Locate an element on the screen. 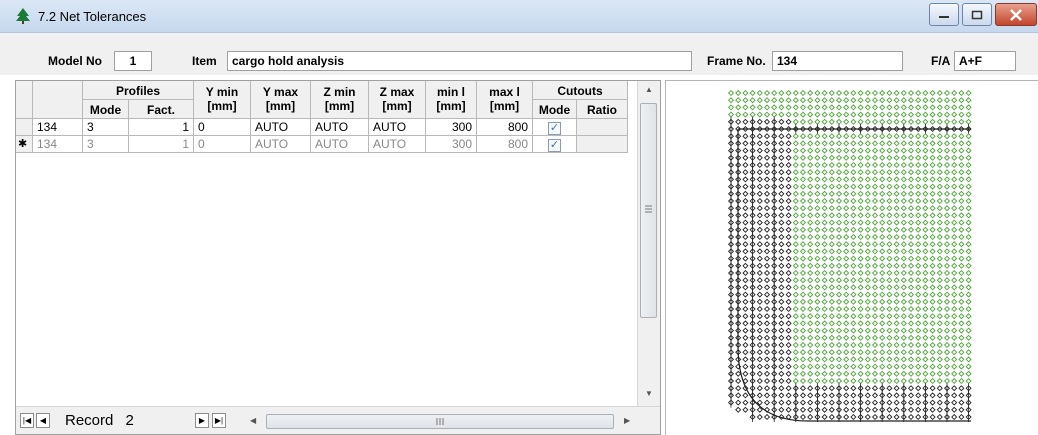  zmax-header: Z max [mm] is located at coordinates (397, 100).